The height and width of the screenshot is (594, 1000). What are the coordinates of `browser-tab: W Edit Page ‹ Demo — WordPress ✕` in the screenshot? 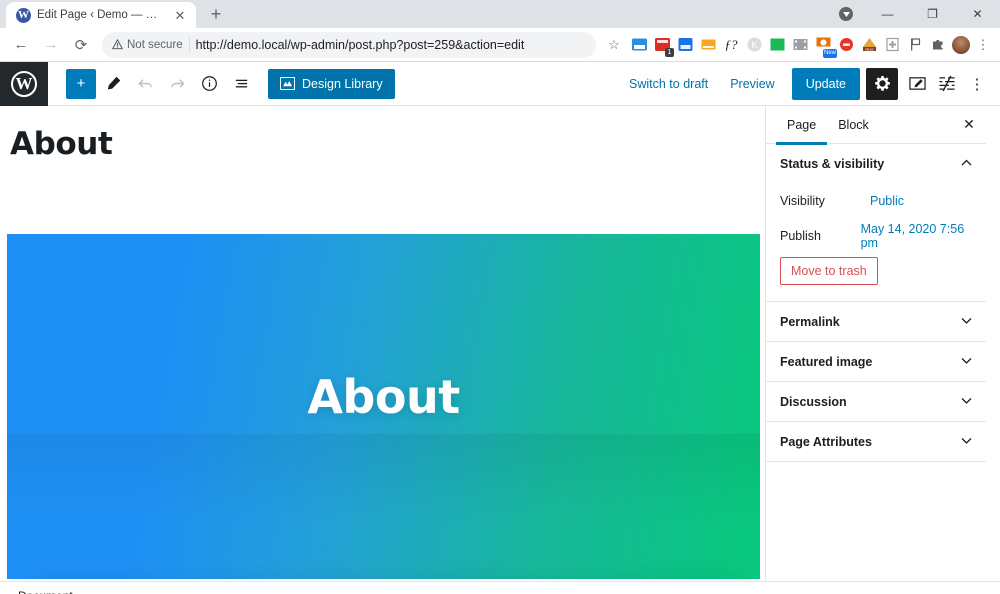 It's located at (101, 15).